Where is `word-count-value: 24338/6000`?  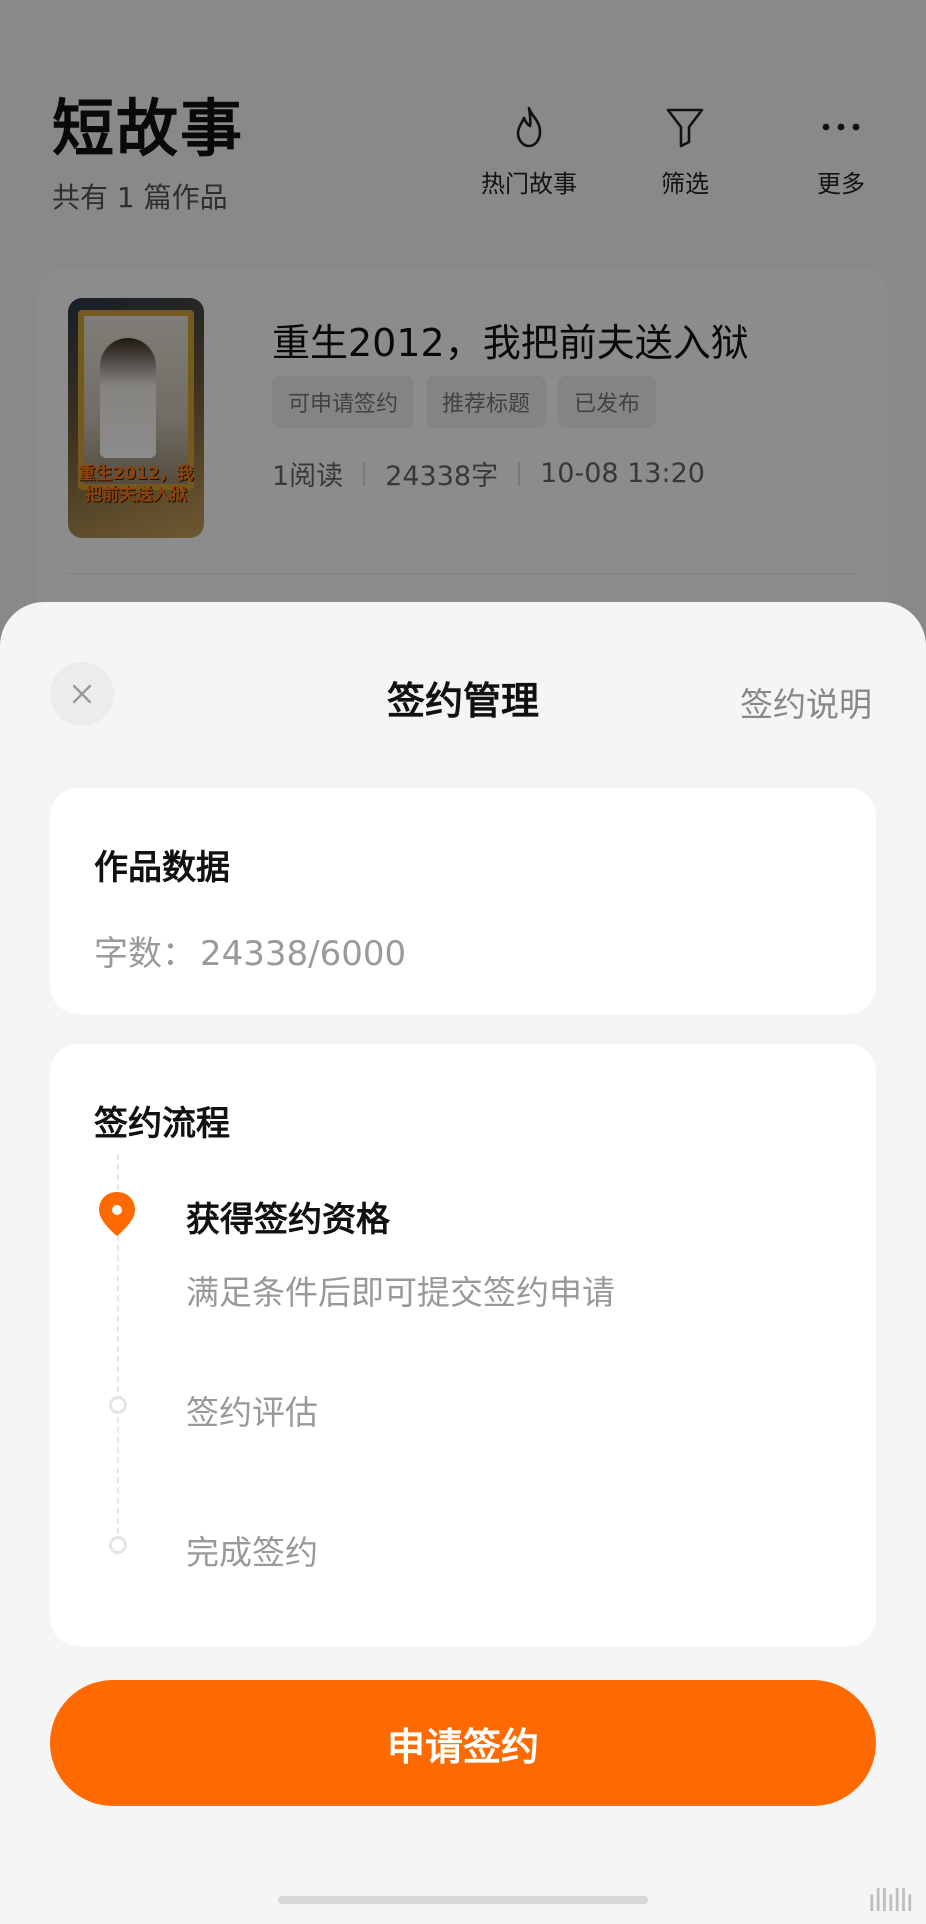 word-count-value: 24338/6000 is located at coordinates (303, 954).